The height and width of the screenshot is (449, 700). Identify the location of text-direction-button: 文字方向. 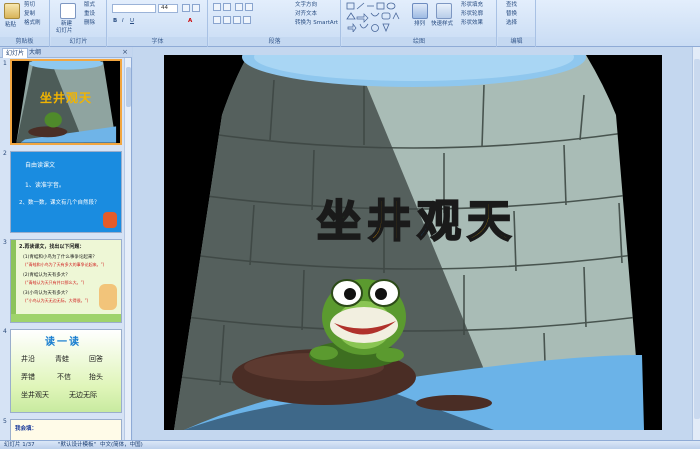
(306, 5).